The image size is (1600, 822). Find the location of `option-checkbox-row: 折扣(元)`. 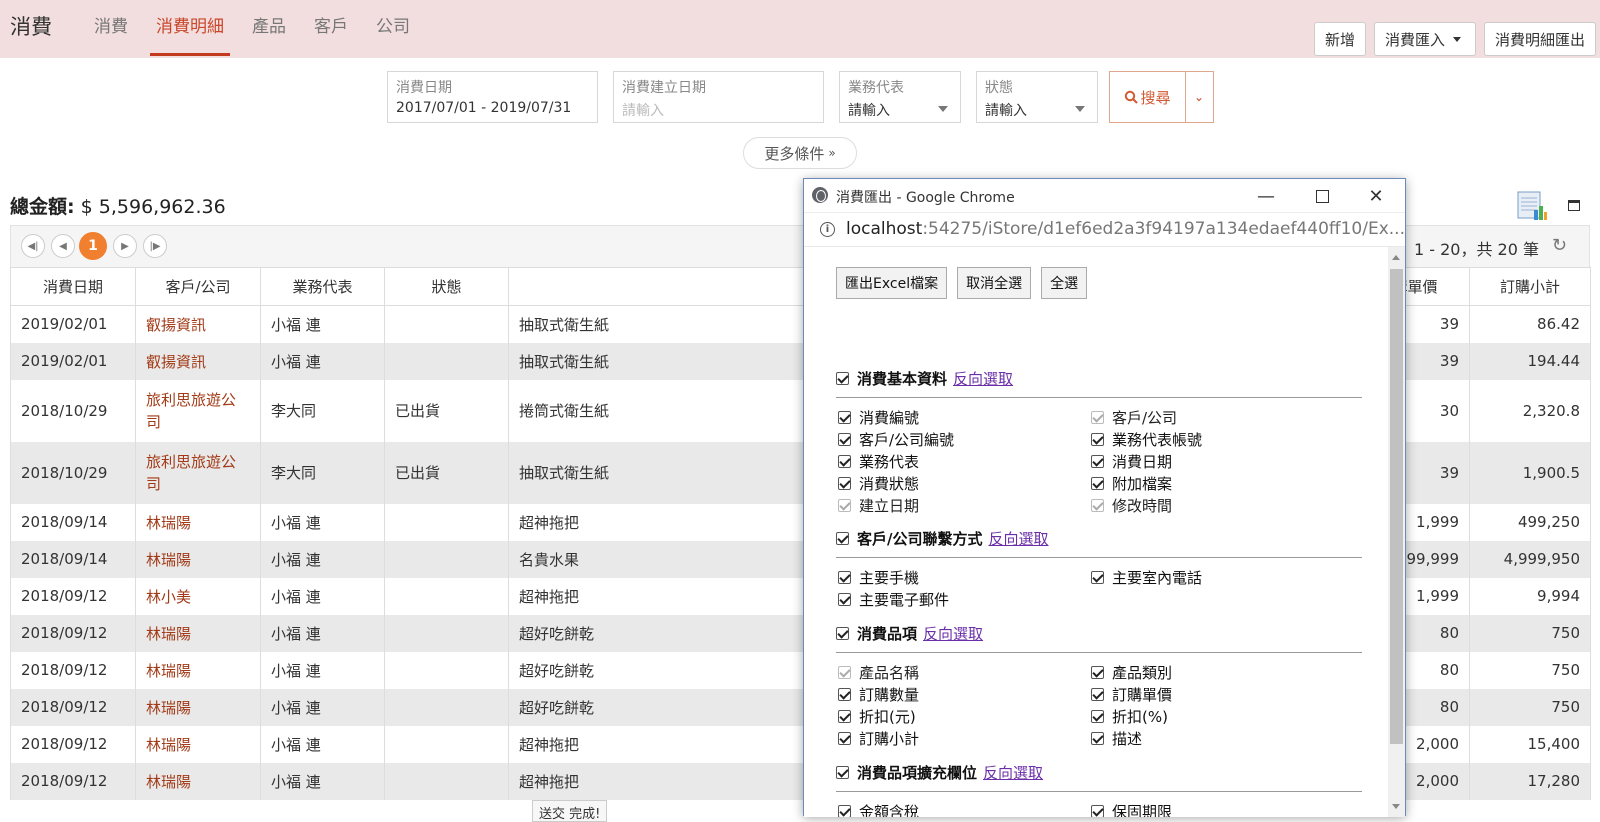

option-checkbox-row: 折扣(元) is located at coordinates (964, 716).